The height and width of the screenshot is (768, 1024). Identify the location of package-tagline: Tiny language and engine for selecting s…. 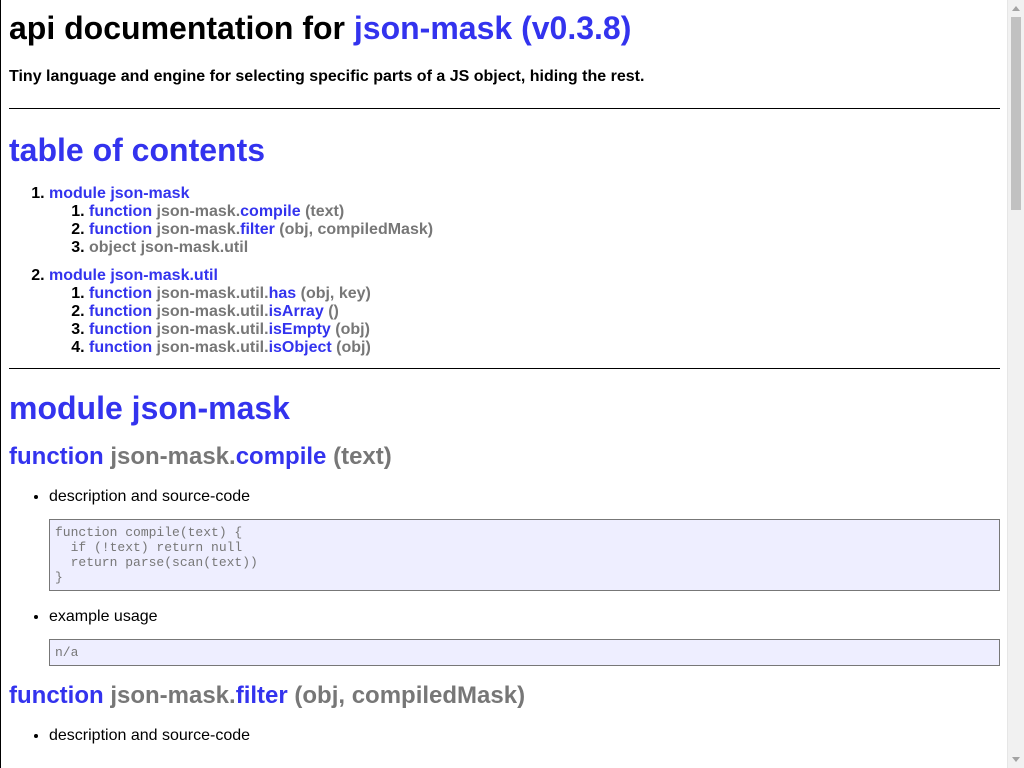
(327, 76).